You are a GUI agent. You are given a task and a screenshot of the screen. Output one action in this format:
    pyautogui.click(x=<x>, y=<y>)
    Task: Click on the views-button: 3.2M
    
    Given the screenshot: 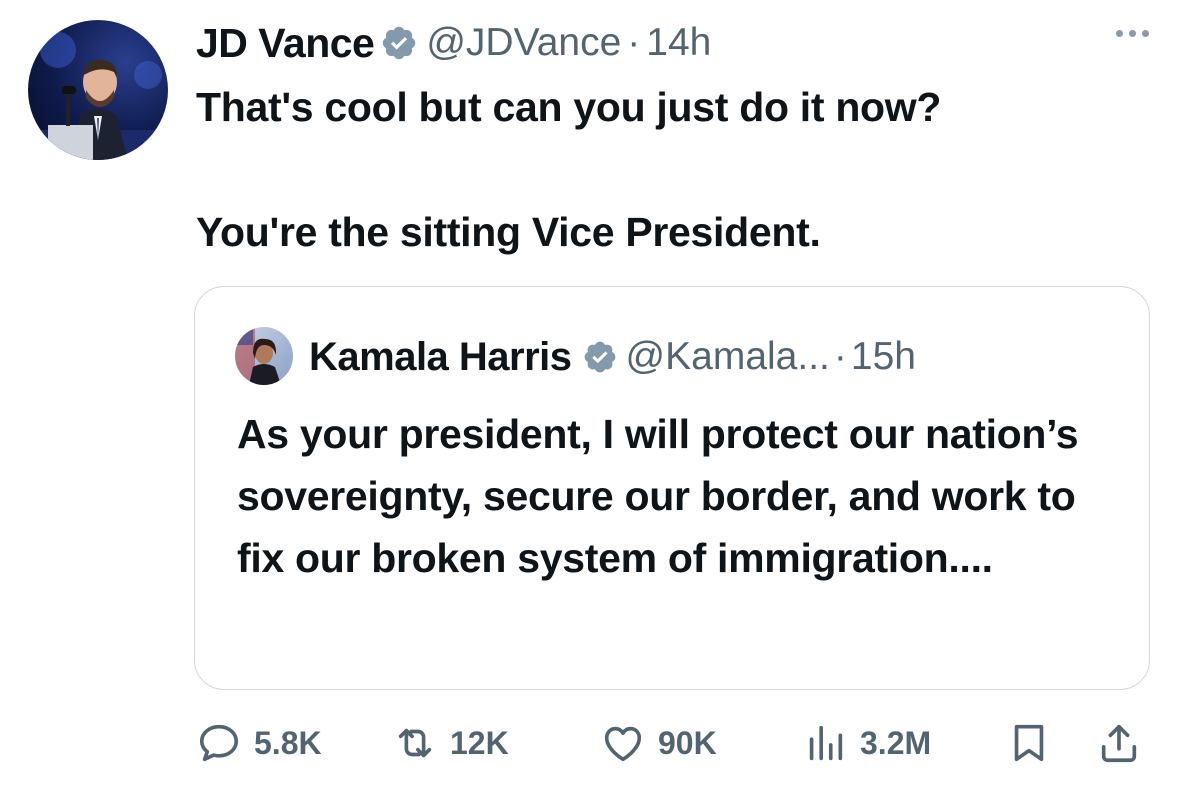 What is the action you would take?
    pyautogui.click(x=866, y=743)
    